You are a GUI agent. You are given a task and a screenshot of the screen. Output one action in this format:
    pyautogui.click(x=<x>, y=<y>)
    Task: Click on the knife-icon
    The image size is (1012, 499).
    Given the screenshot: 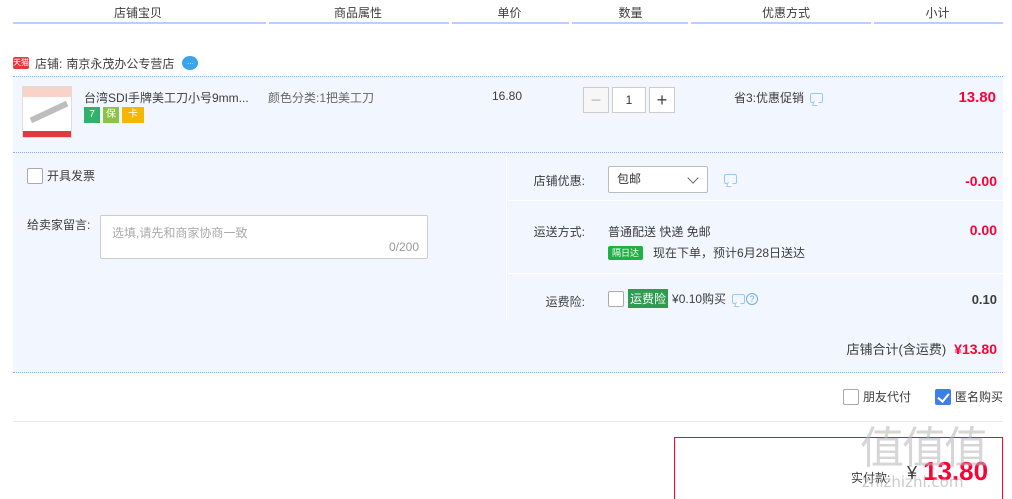 What is the action you would take?
    pyautogui.click(x=49, y=112)
    